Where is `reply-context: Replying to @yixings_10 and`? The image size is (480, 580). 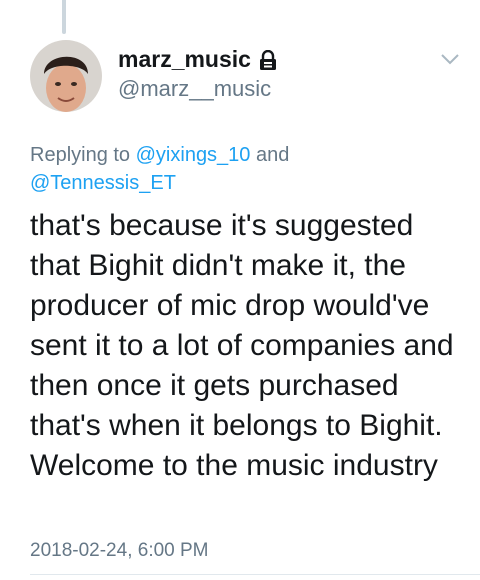
reply-context: Replying to @yixings_10 and is located at coordinates (240, 155).